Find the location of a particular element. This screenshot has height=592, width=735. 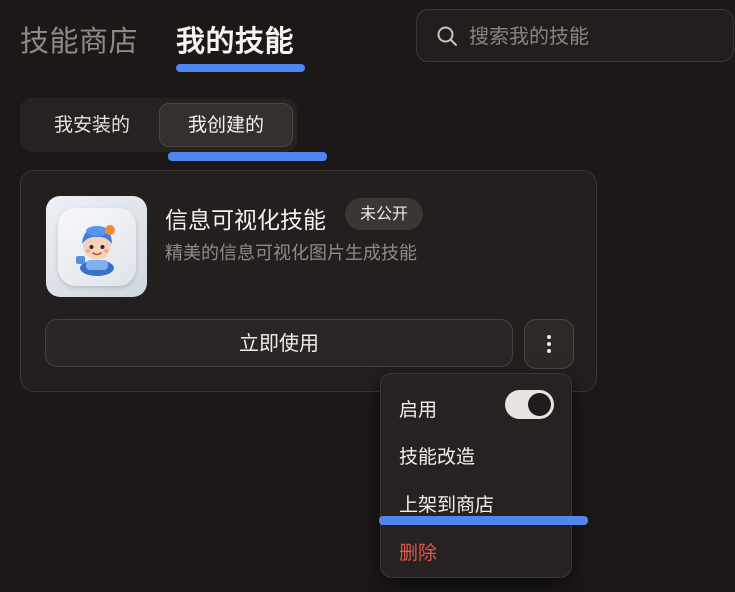

search-box is located at coordinates (575, 35).